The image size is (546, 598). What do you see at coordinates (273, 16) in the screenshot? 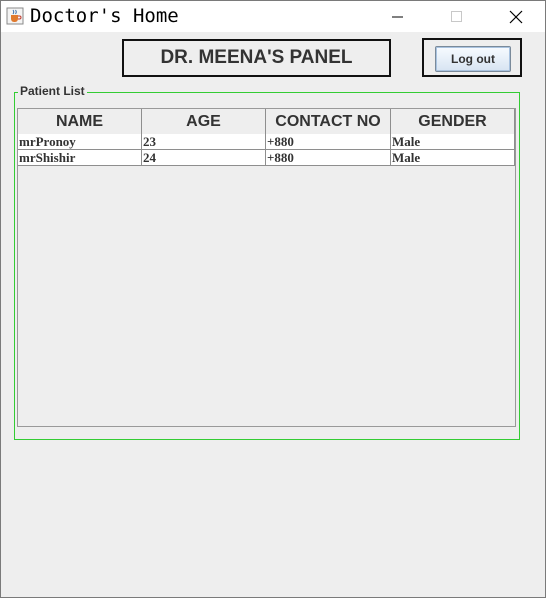
I see `title-bar: Doctor's Home` at bounding box center [273, 16].